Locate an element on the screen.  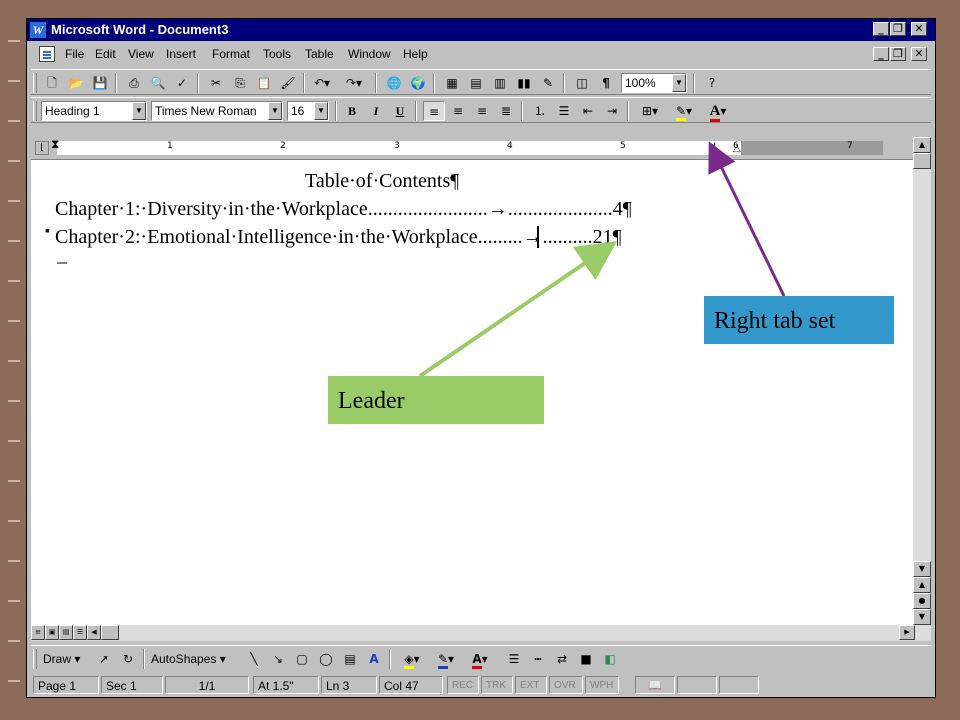
status-ext: EXT is located at coordinates (531, 685).